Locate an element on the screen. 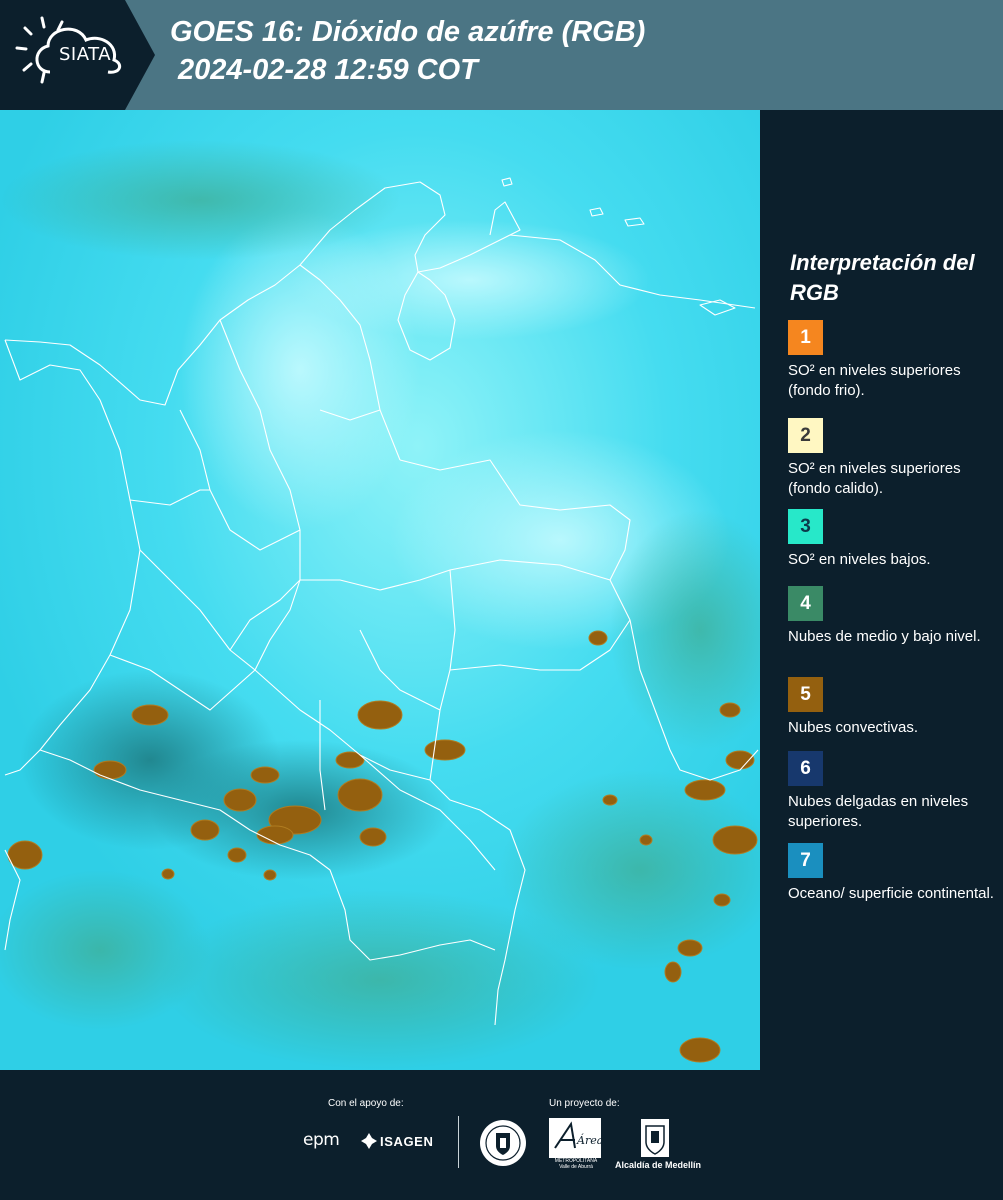 Image resolution: width=1003 pixels, height=1200 pixels. logo-text: SIATA is located at coordinates (85, 54).